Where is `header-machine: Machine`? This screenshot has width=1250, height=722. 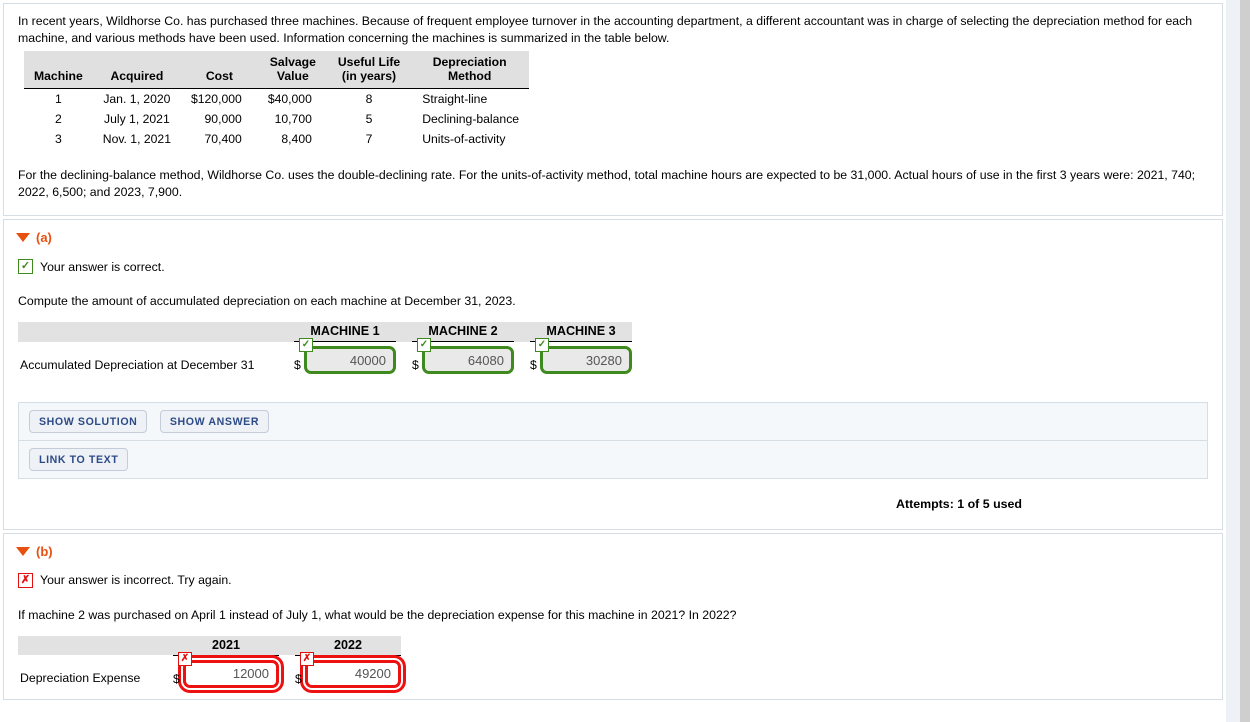 header-machine: Machine is located at coordinates (58, 70).